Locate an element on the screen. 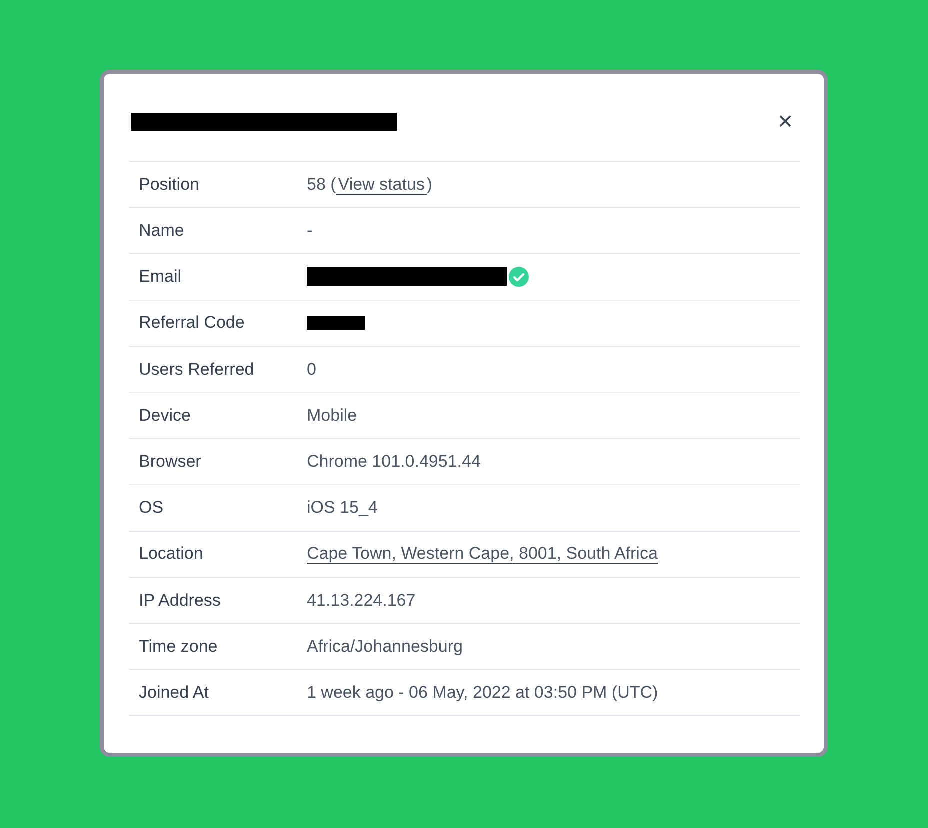 Image resolution: width=928 pixels, height=828 pixels. field-label: Time zone is located at coordinates (178, 647).